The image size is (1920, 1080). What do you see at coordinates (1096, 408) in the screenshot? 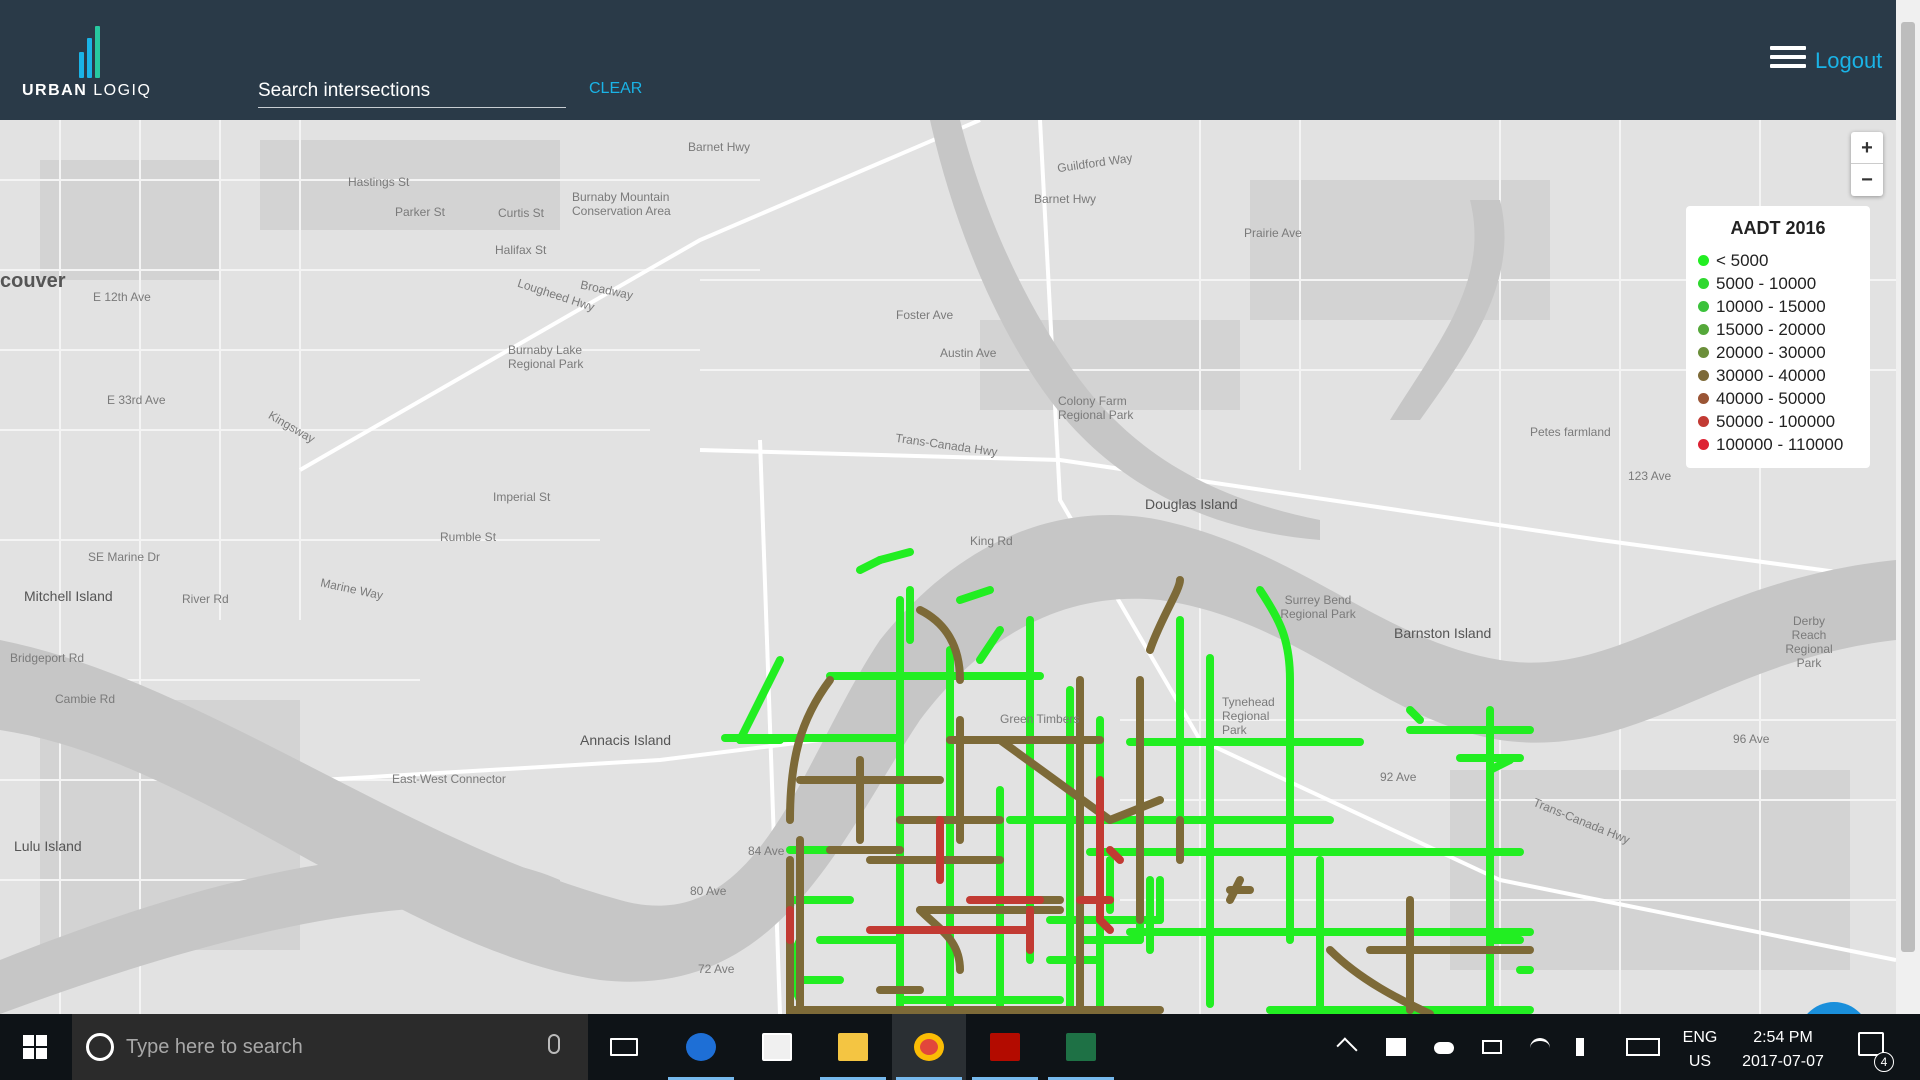
I see `map-label: Colony Farm Regional Park` at bounding box center [1096, 408].